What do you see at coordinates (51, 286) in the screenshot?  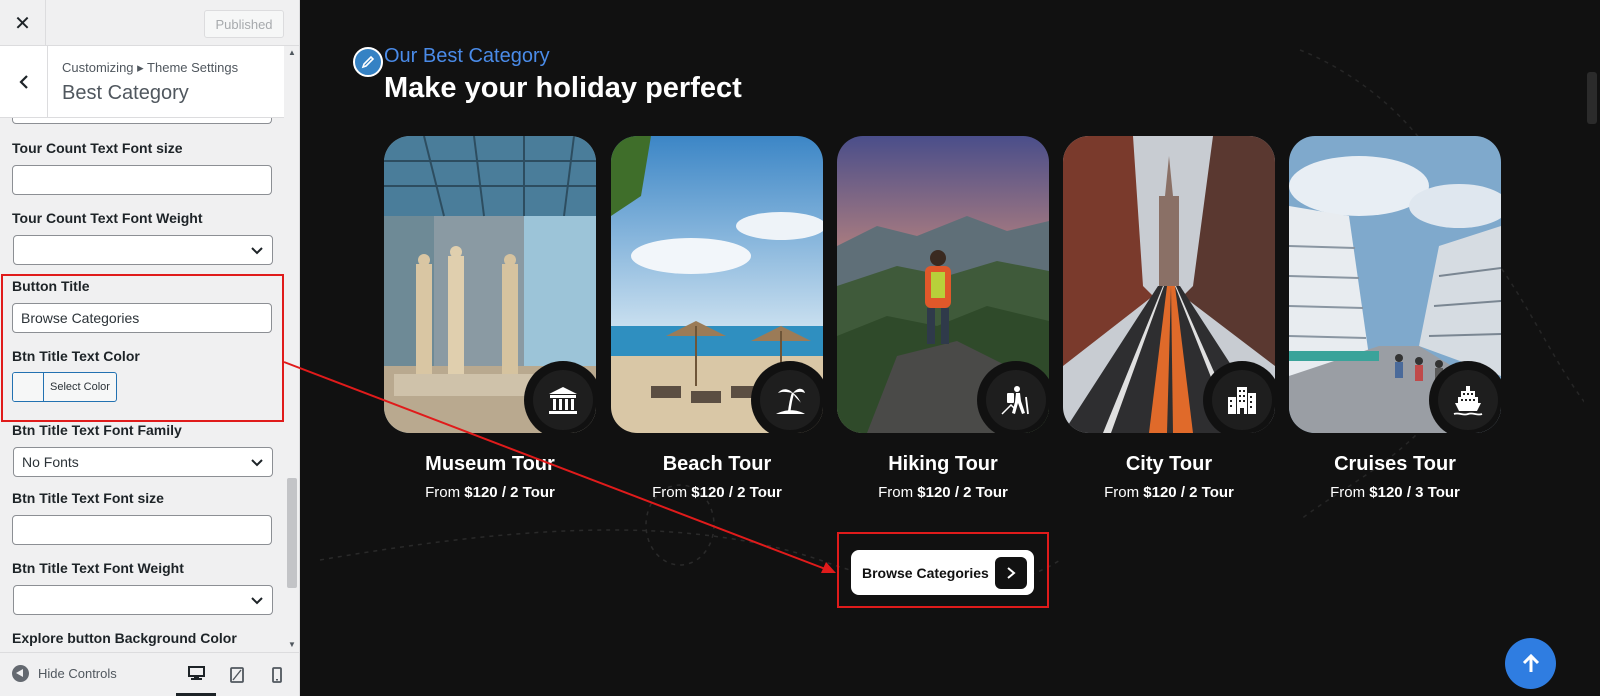 I see `button-title-label: Button Title` at bounding box center [51, 286].